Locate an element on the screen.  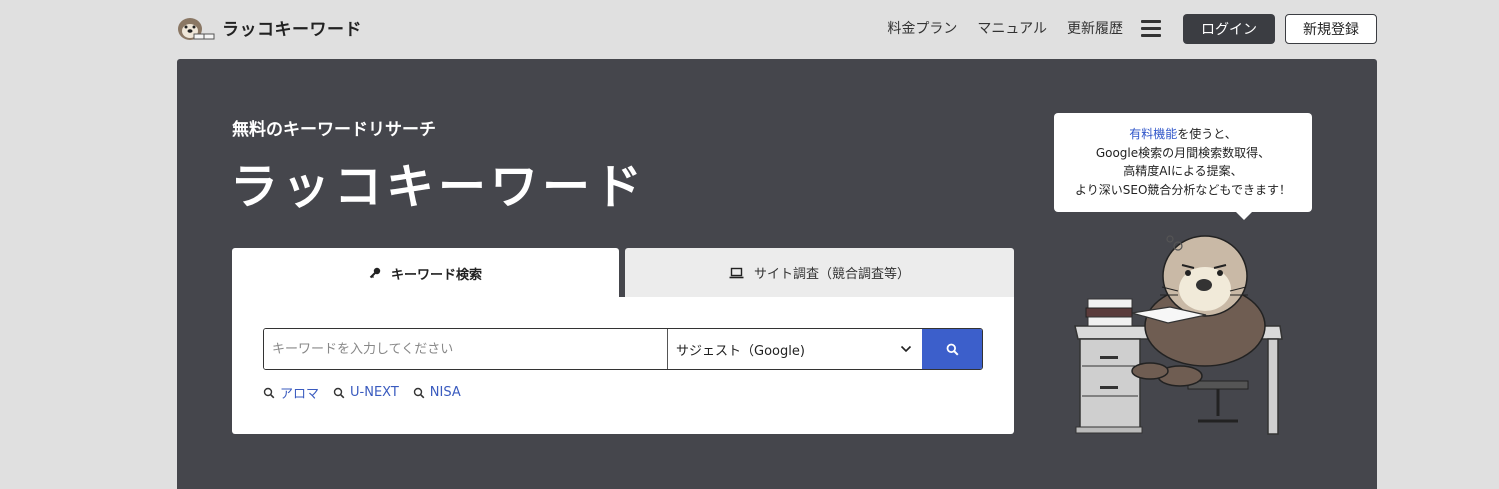
hero-subtitle: 無料のキーワードリサーチ is located at coordinates (334, 130).